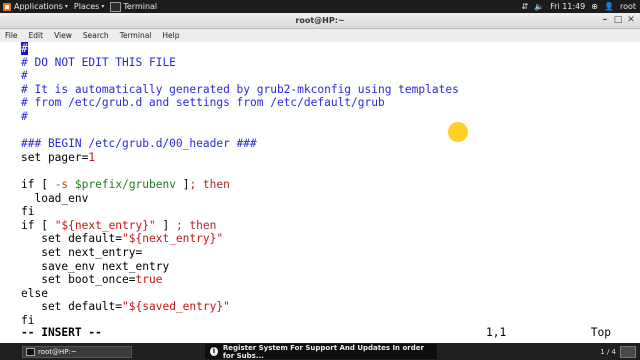  What do you see at coordinates (57, 351) in the screenshot?
I see `taskbar-window-label: root@HP:~` at bounding box center [57, 351].